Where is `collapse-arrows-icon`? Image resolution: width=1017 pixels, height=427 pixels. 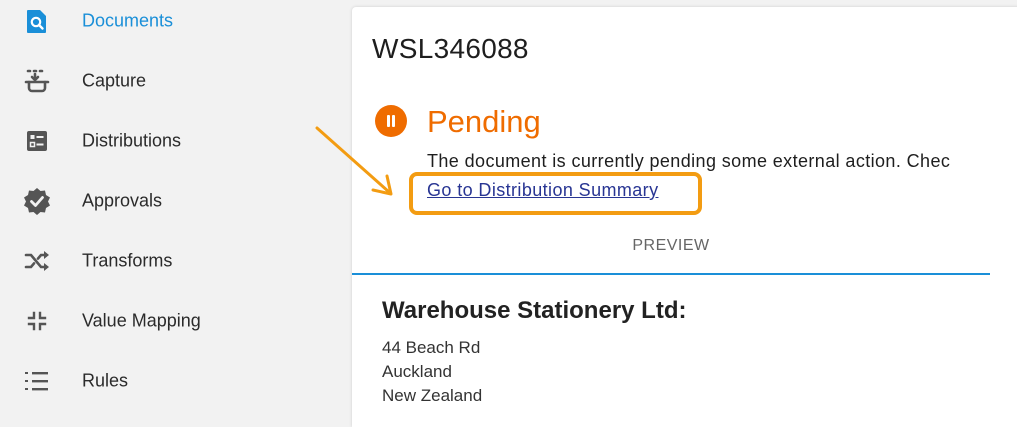 collapse-arrows-icon is located at coordinates (37, 321).